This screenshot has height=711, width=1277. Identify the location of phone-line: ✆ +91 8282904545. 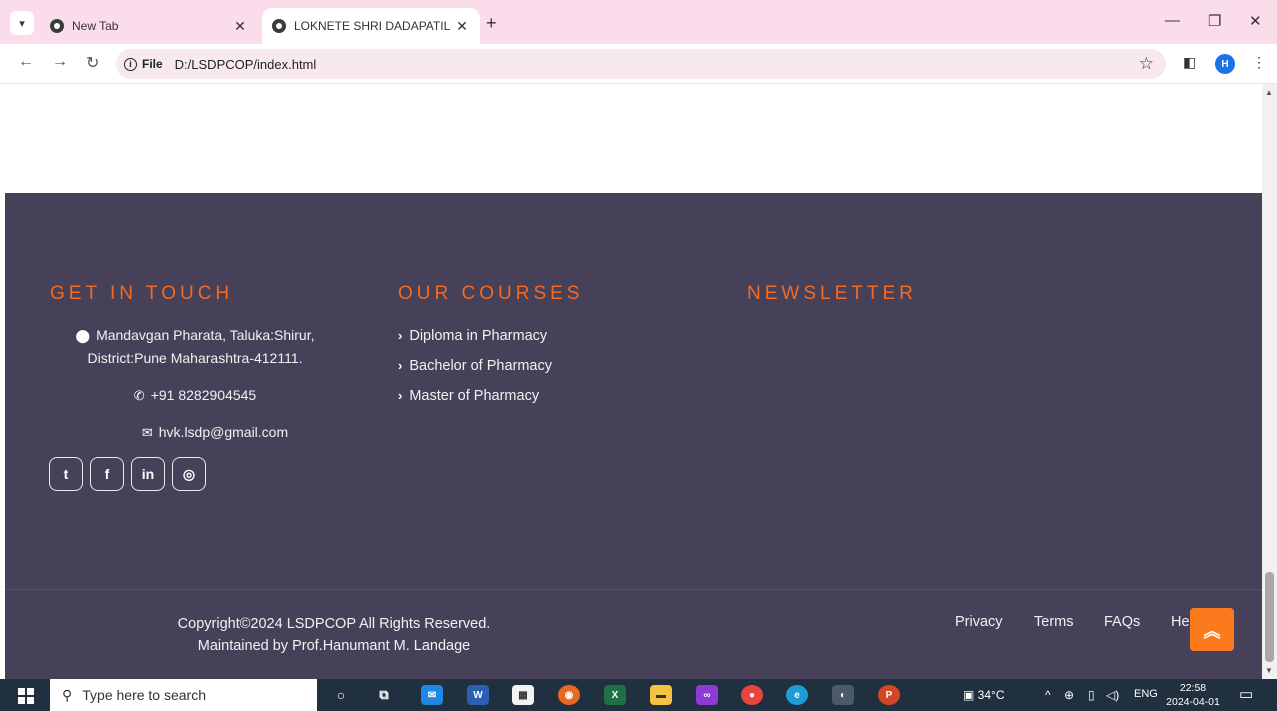
(195, 395).